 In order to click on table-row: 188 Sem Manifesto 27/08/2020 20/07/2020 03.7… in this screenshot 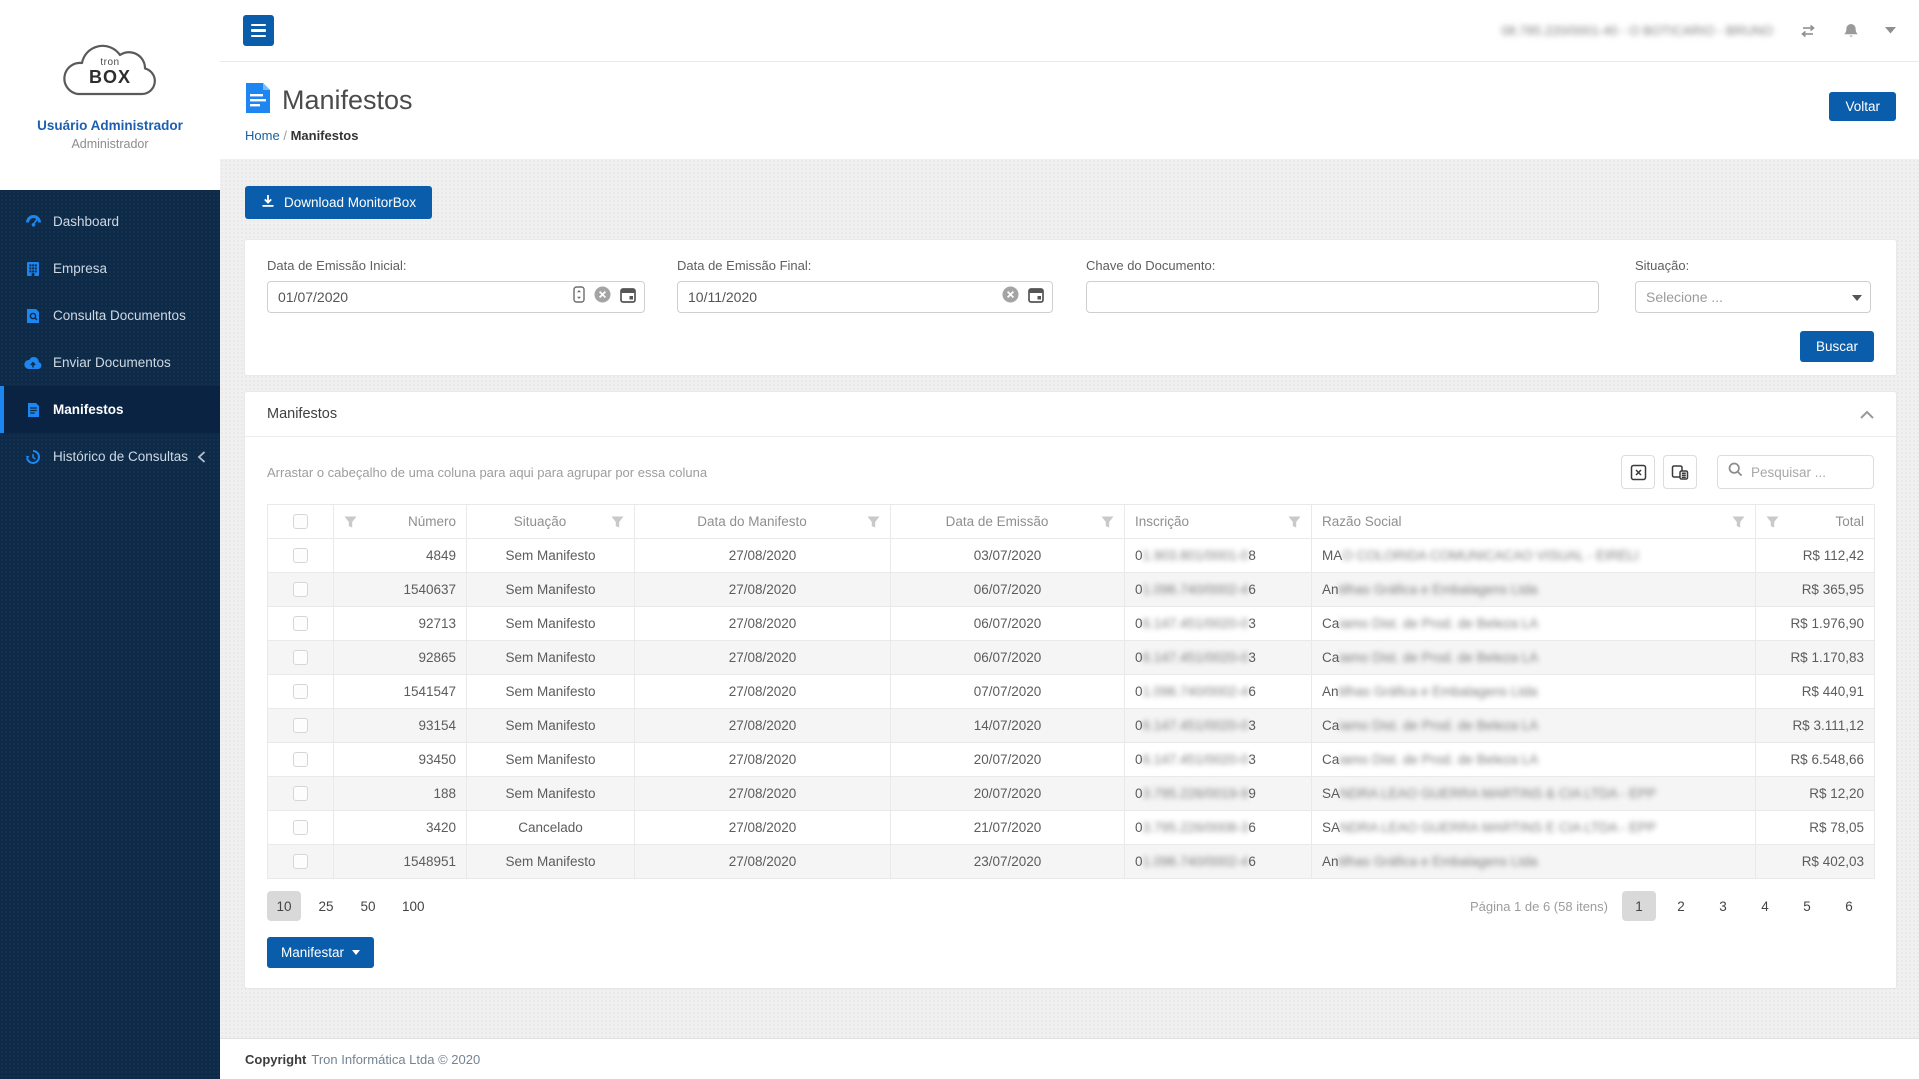, I will do `click(1071, 793)`.